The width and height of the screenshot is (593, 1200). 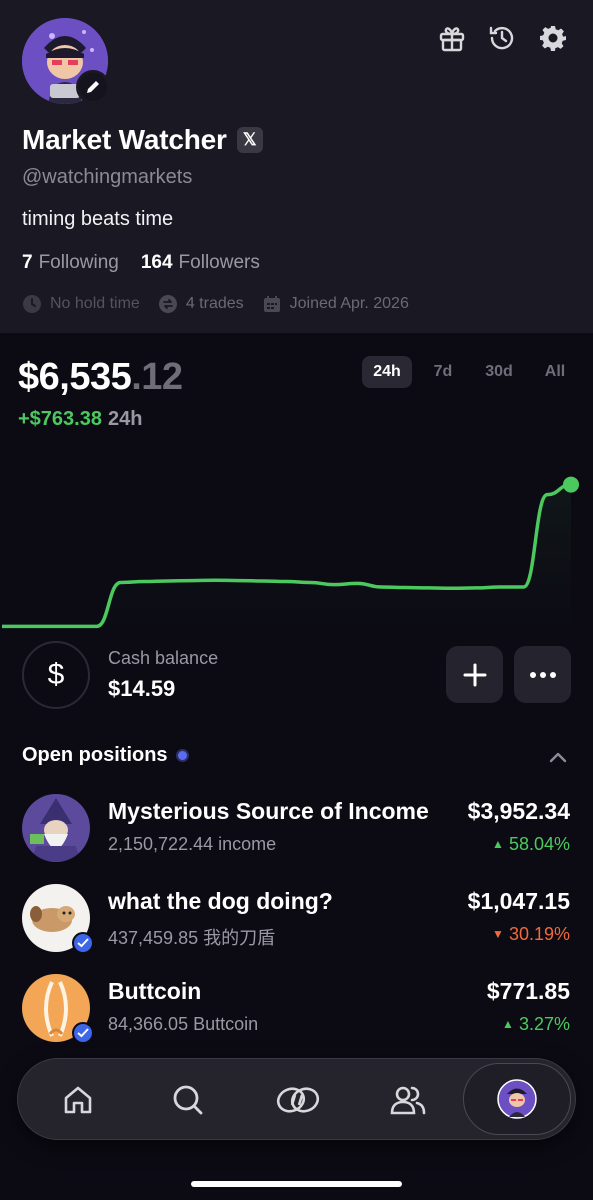 I want to click on pencil-icon, so click(x=93, y=87).